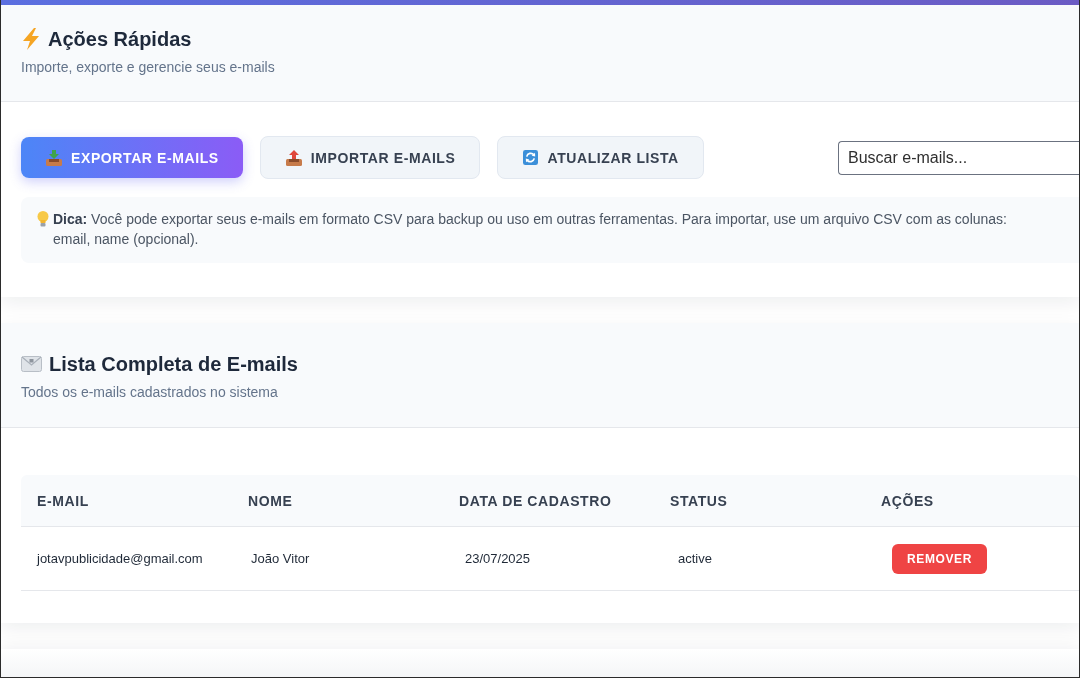 Image resolution: width=1080 pixels, height=678 pixels. I want to click on refresh-button: ATUALIZAR LISTA, so click(600, 157).